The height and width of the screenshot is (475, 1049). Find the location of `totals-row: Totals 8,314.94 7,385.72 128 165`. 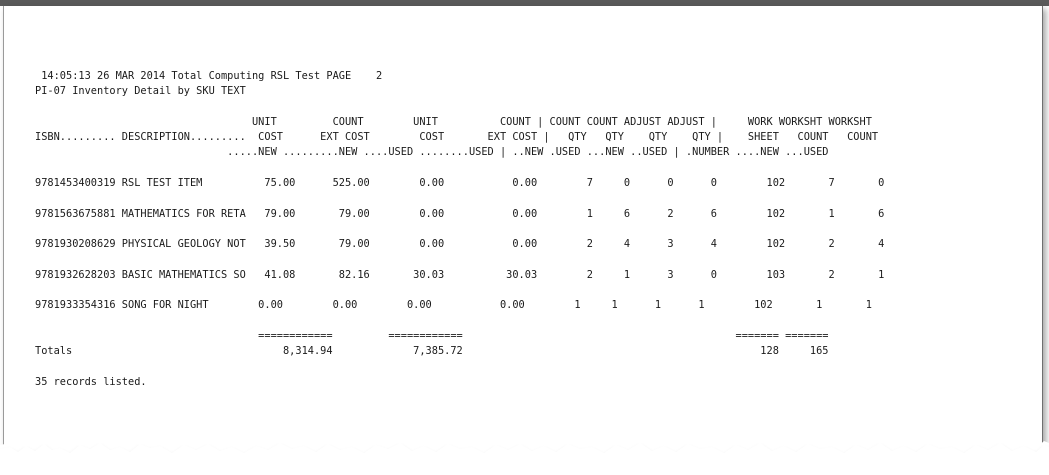

totals-row: Totals 8,314.94 7,385.72 128 165 is located at coordinates (432, 351).